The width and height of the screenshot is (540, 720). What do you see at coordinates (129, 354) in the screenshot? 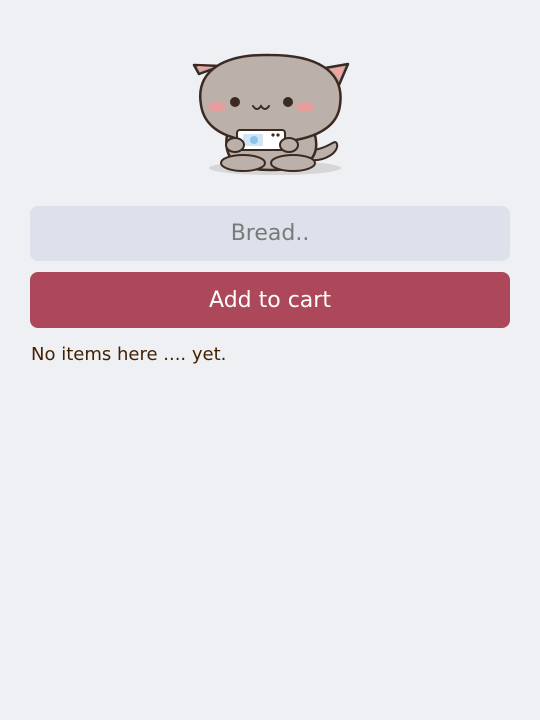
I see `empty-list-message: No items here .... yet.` at bounding box center [129, 354].